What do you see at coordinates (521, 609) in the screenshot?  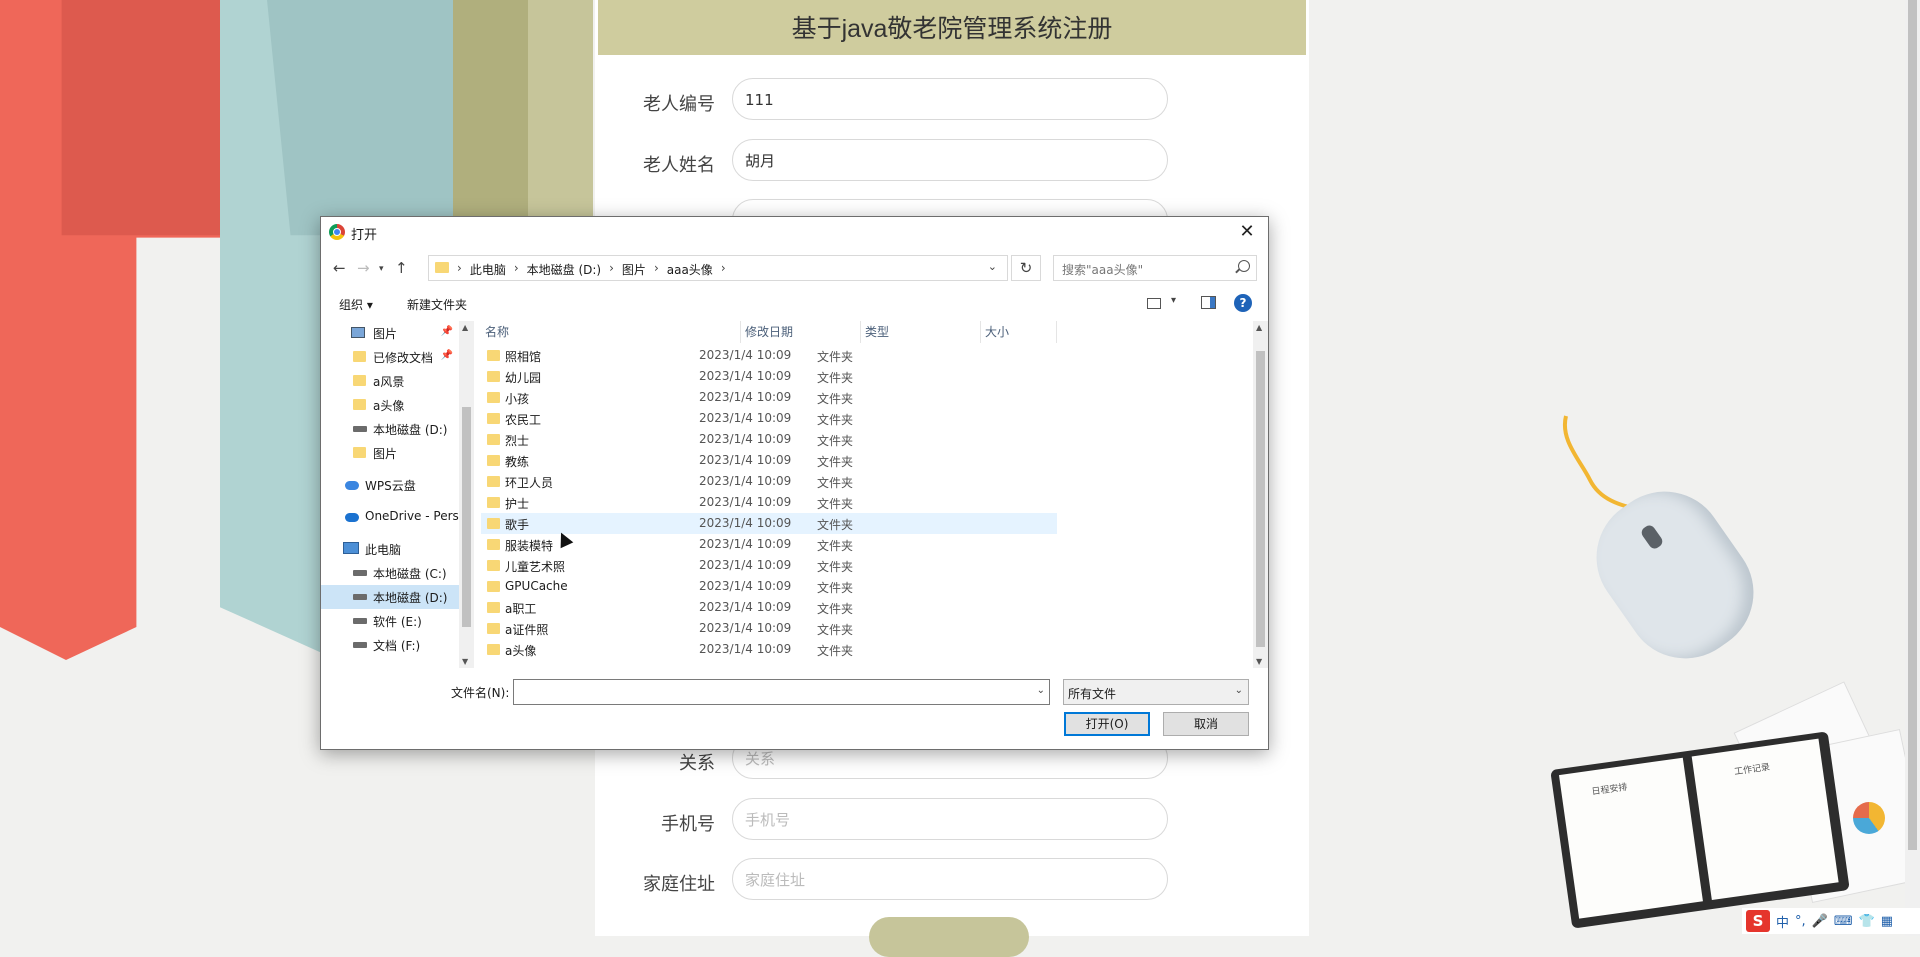 I see `file-name: a职工` at bounding box center [521, 609].